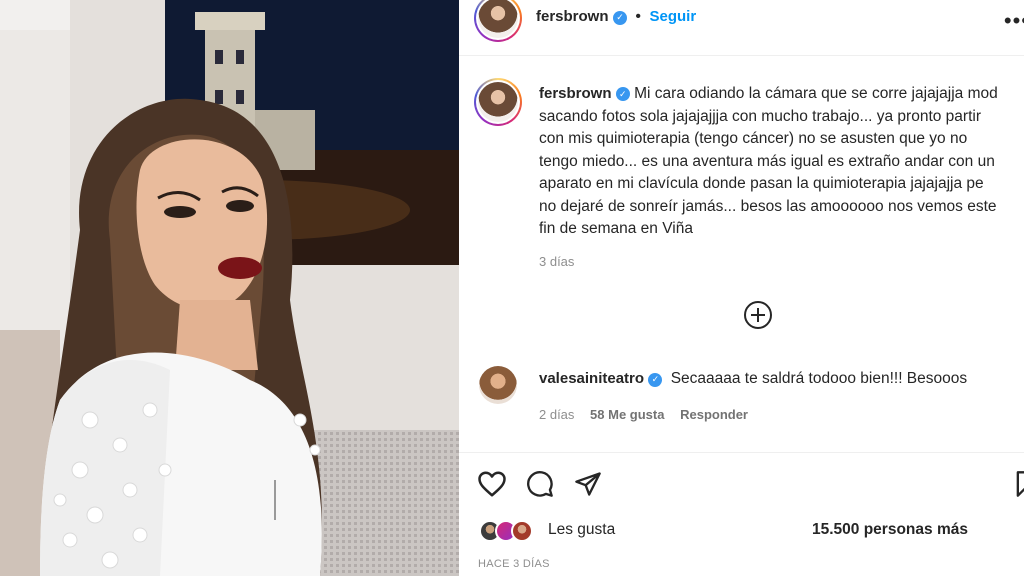  I want to click on comment-icon, so click(540, 484).